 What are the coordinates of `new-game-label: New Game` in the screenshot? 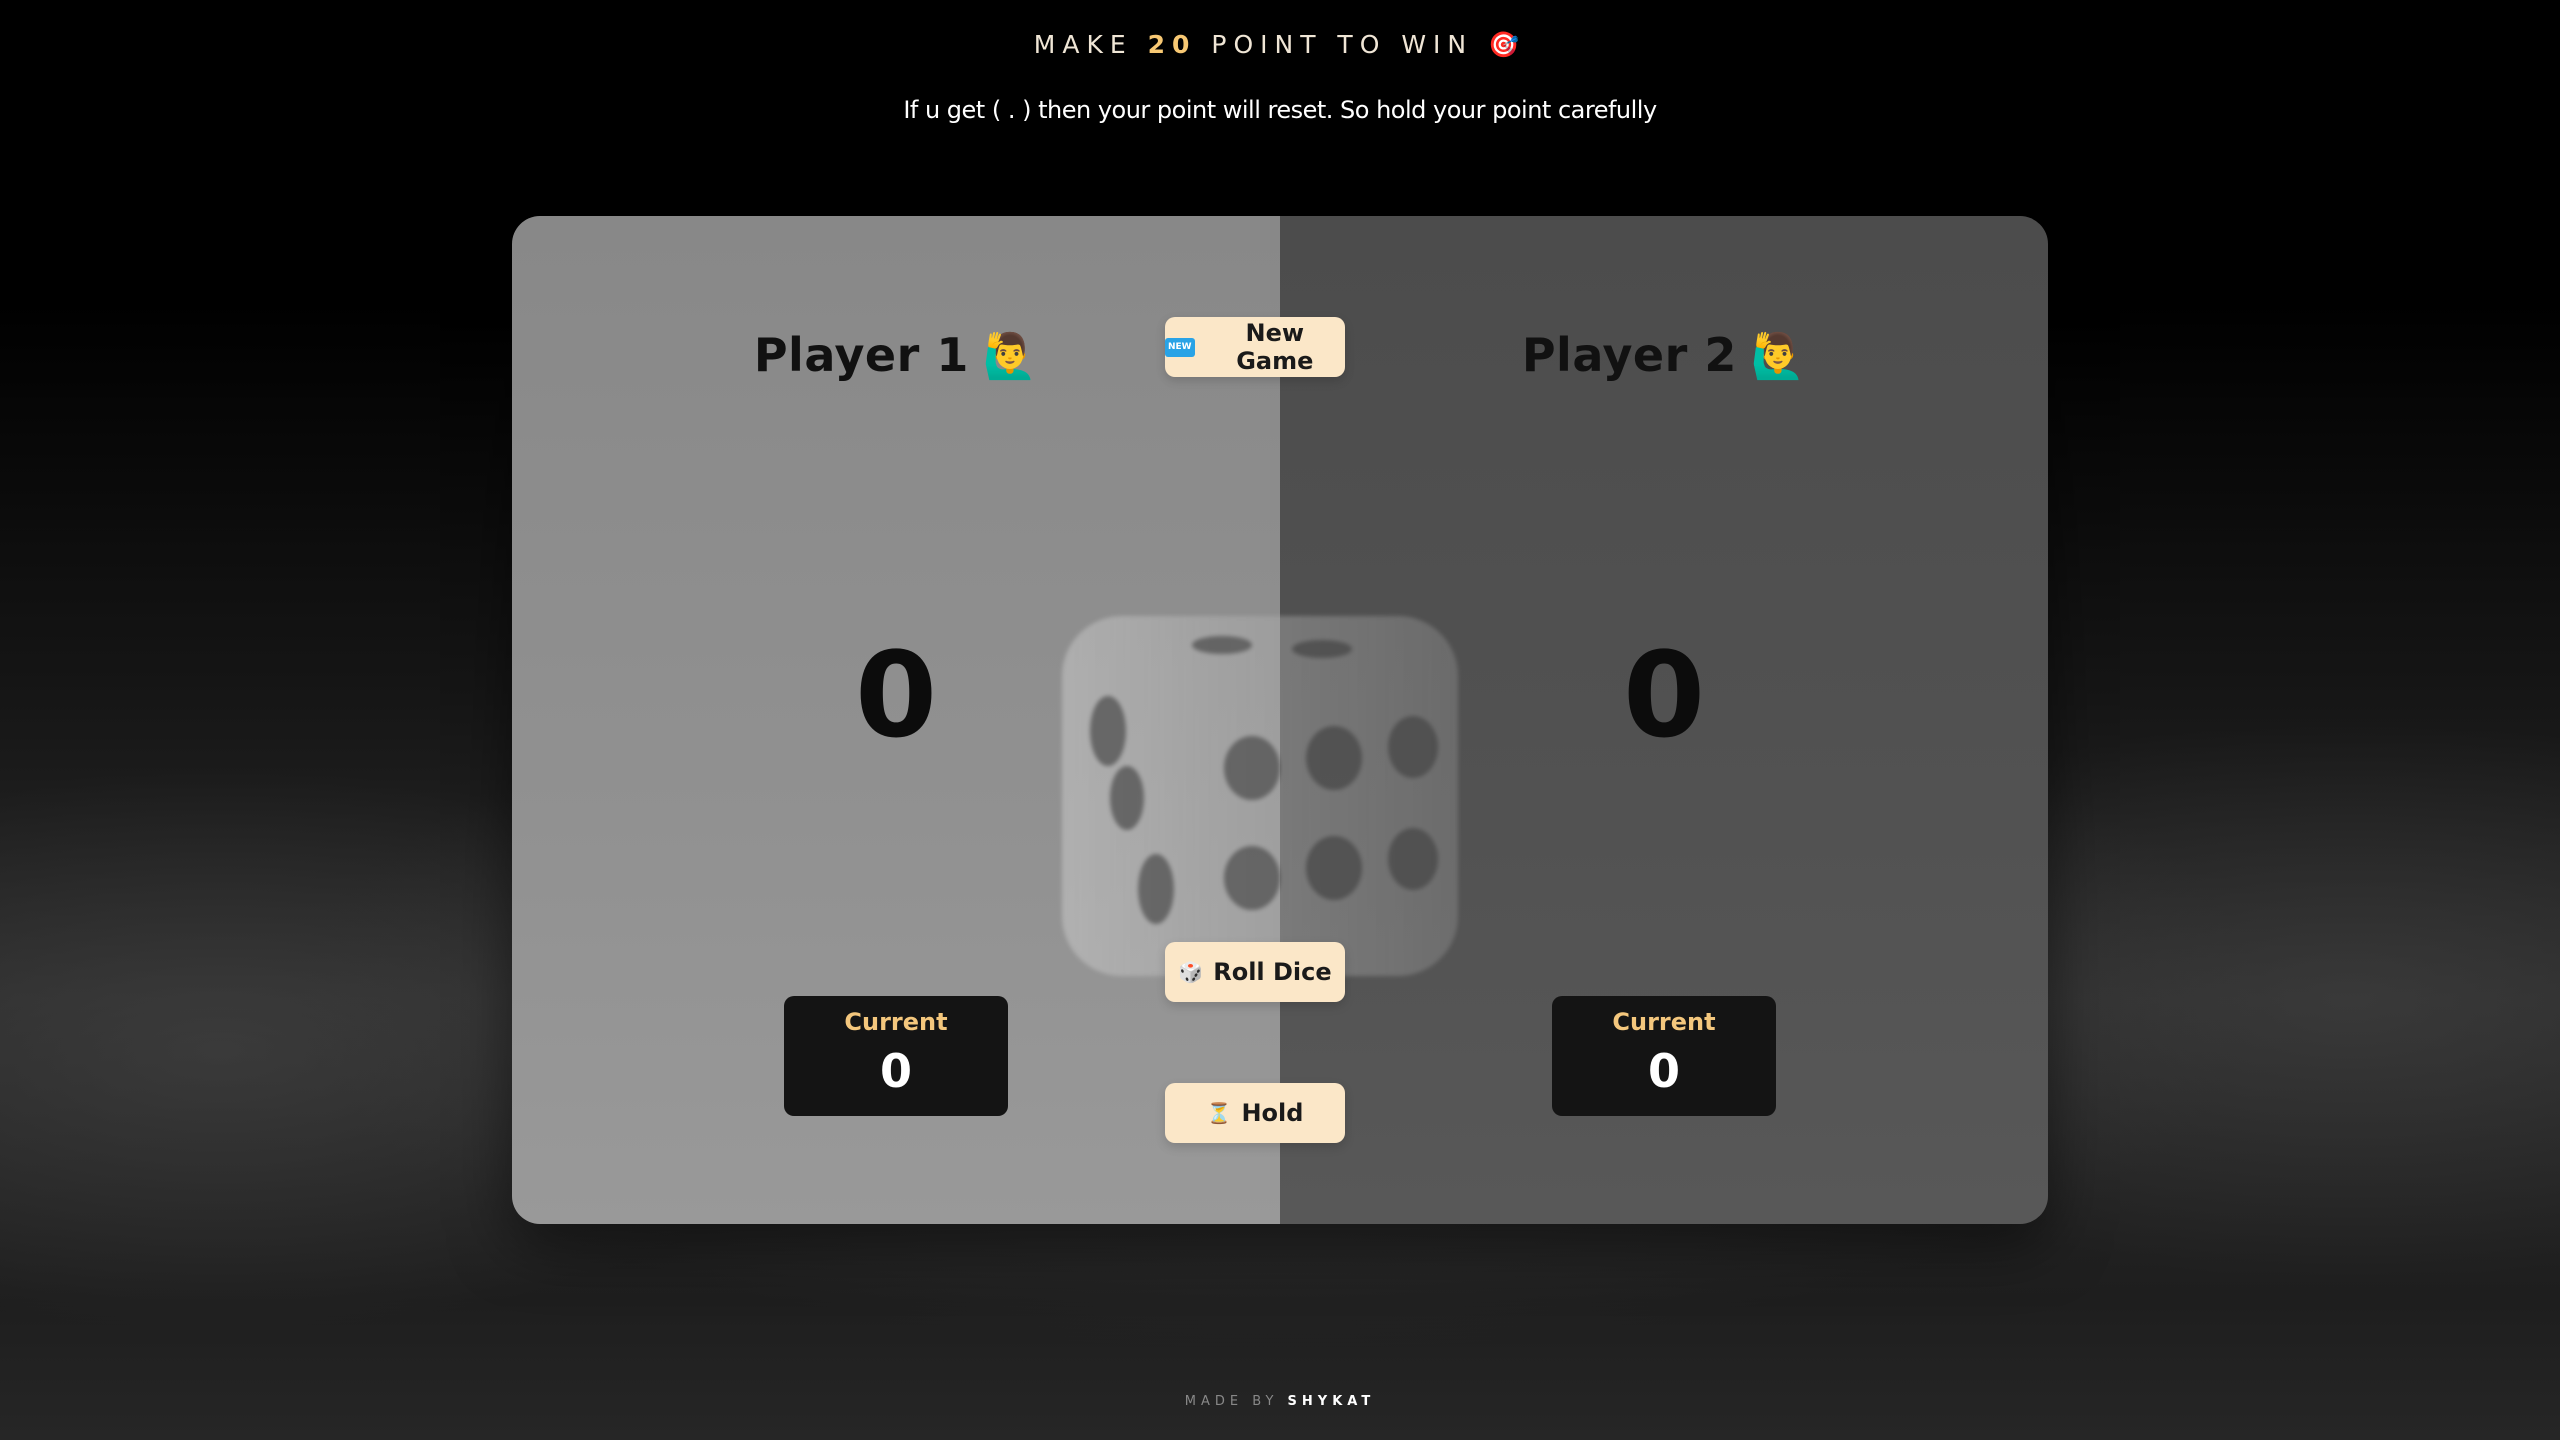 It's located at (1275, 347).